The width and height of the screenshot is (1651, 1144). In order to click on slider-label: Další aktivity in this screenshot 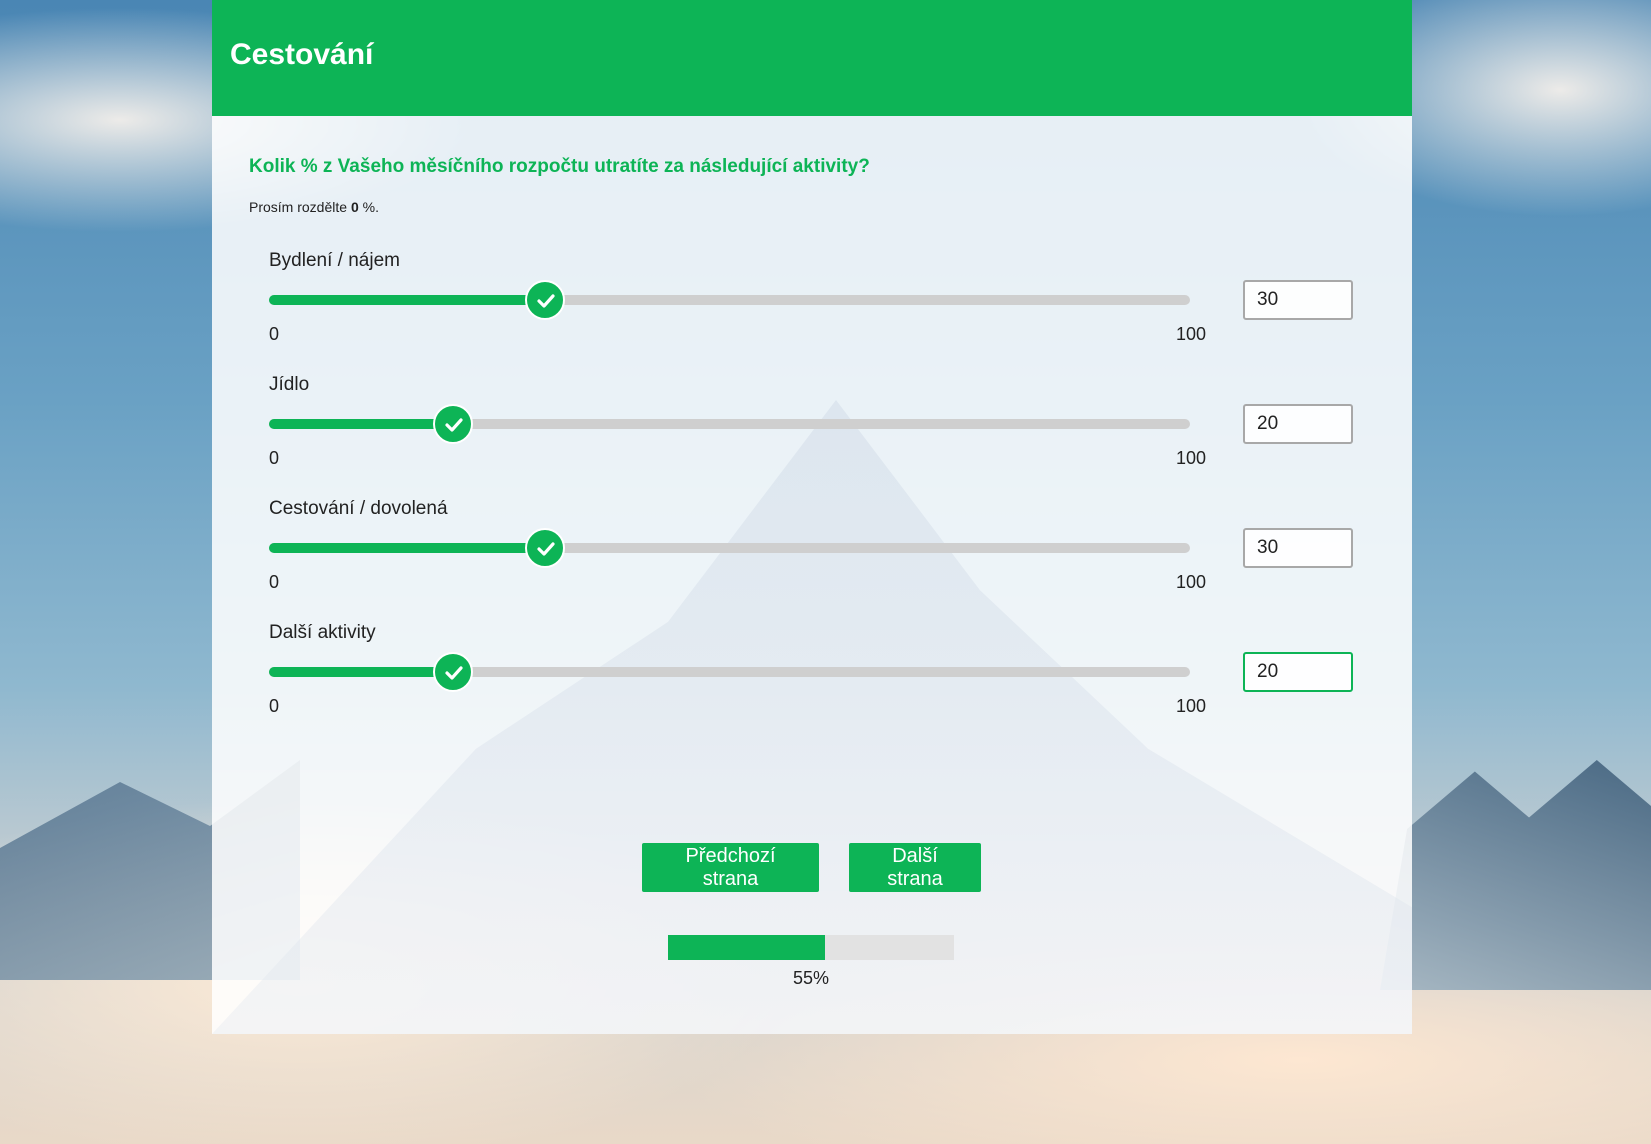, I will do `click(322, 632)`.